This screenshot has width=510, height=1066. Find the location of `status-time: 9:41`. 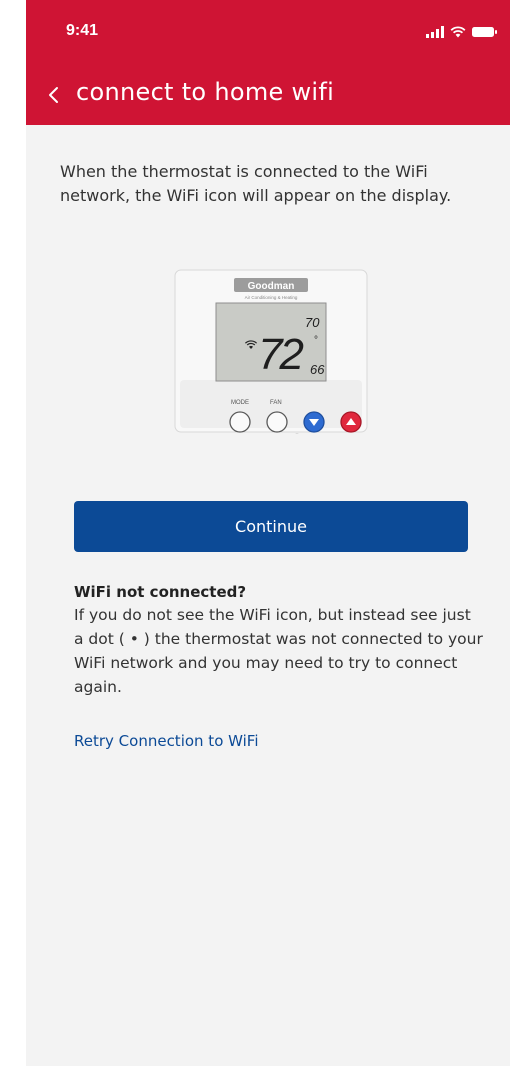

status-time: 9:41 is located at coordinates (82, 30).